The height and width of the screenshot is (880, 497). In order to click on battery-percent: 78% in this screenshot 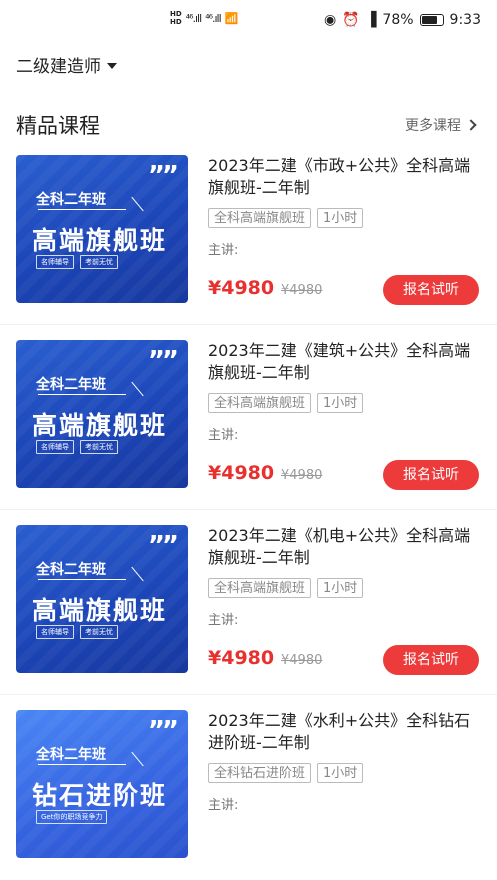, I will do `click(398, 20)`.